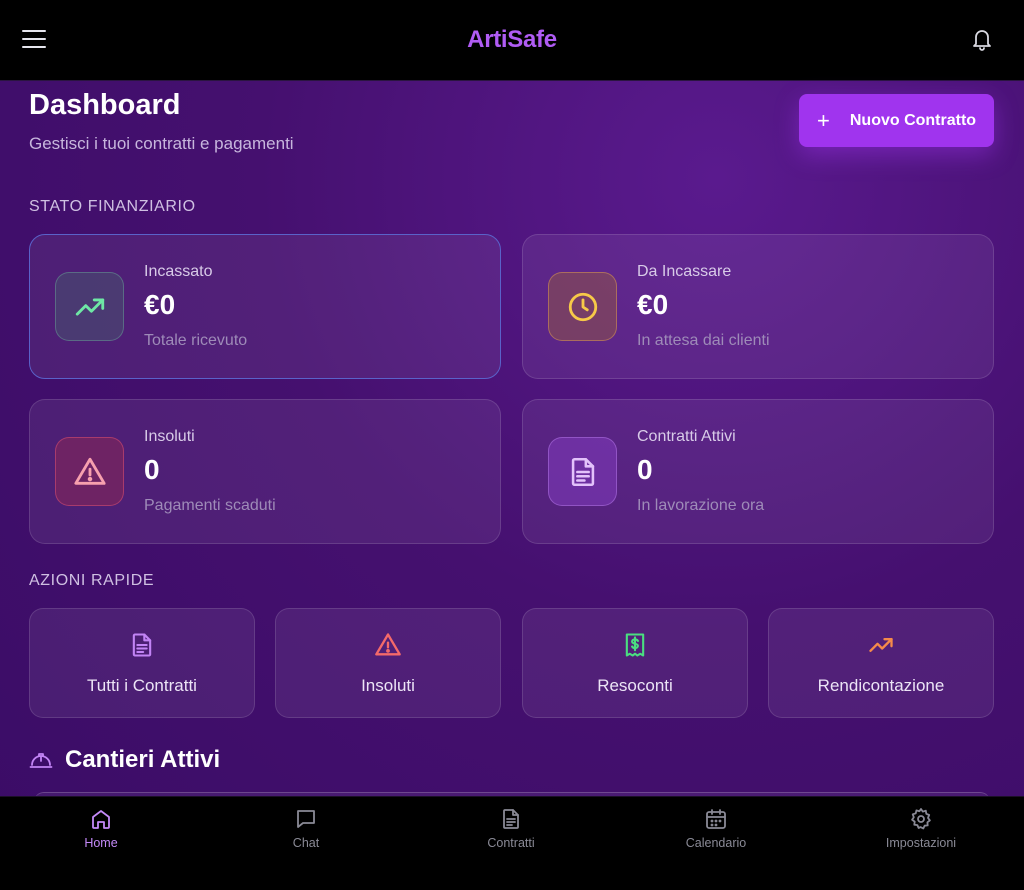 This screenshot has width=1024, height=890. What do you see at coordinates (635, 645) in the screenshot?
I see `receipt-dollar-icon` at bounding box center [635, 645].